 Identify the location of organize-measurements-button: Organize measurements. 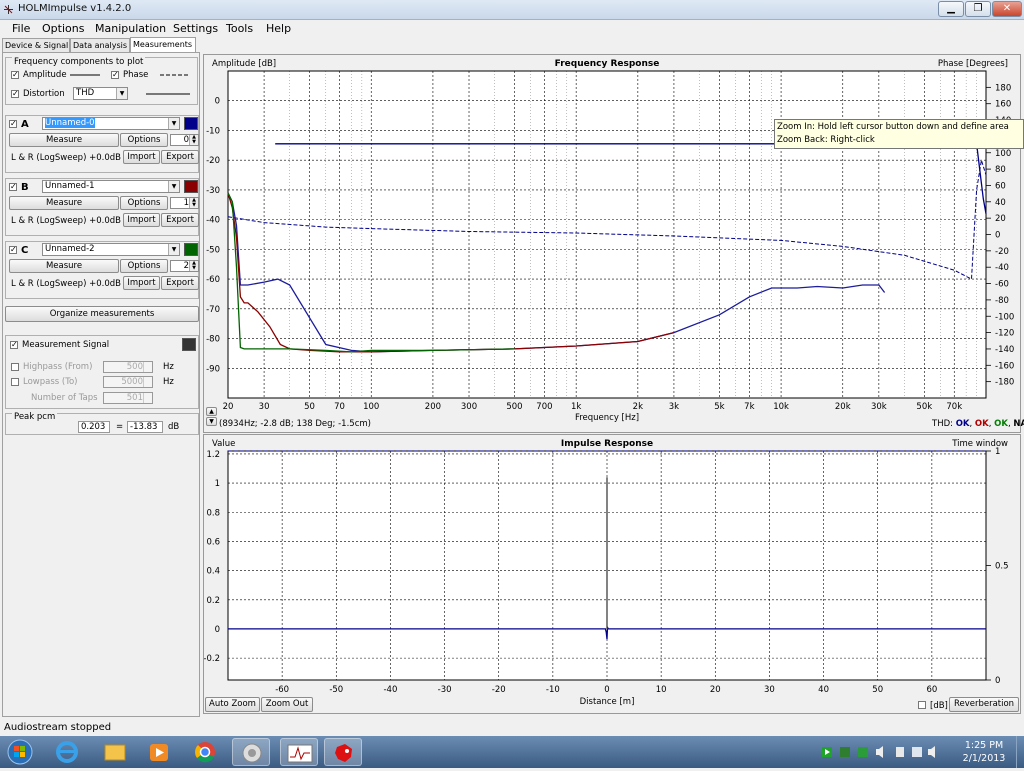
(102, 314).